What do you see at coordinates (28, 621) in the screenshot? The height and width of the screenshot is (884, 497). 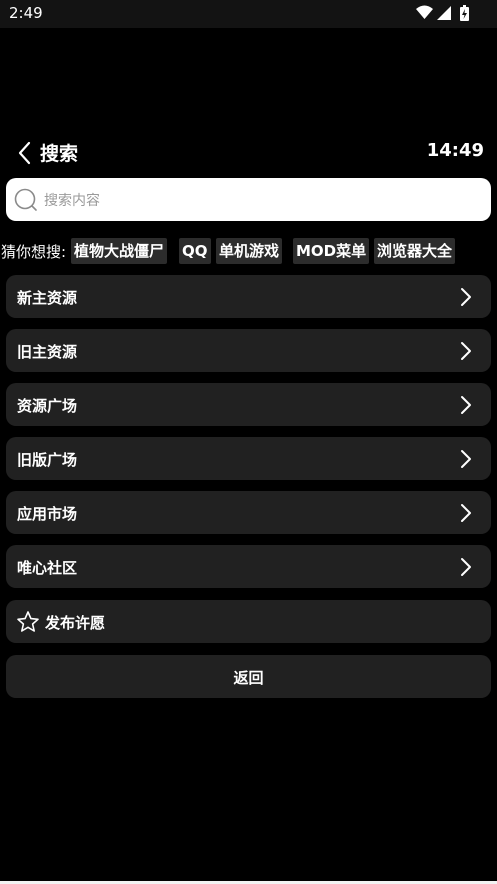 I see `star-icon` at bounding box center [28, 621].